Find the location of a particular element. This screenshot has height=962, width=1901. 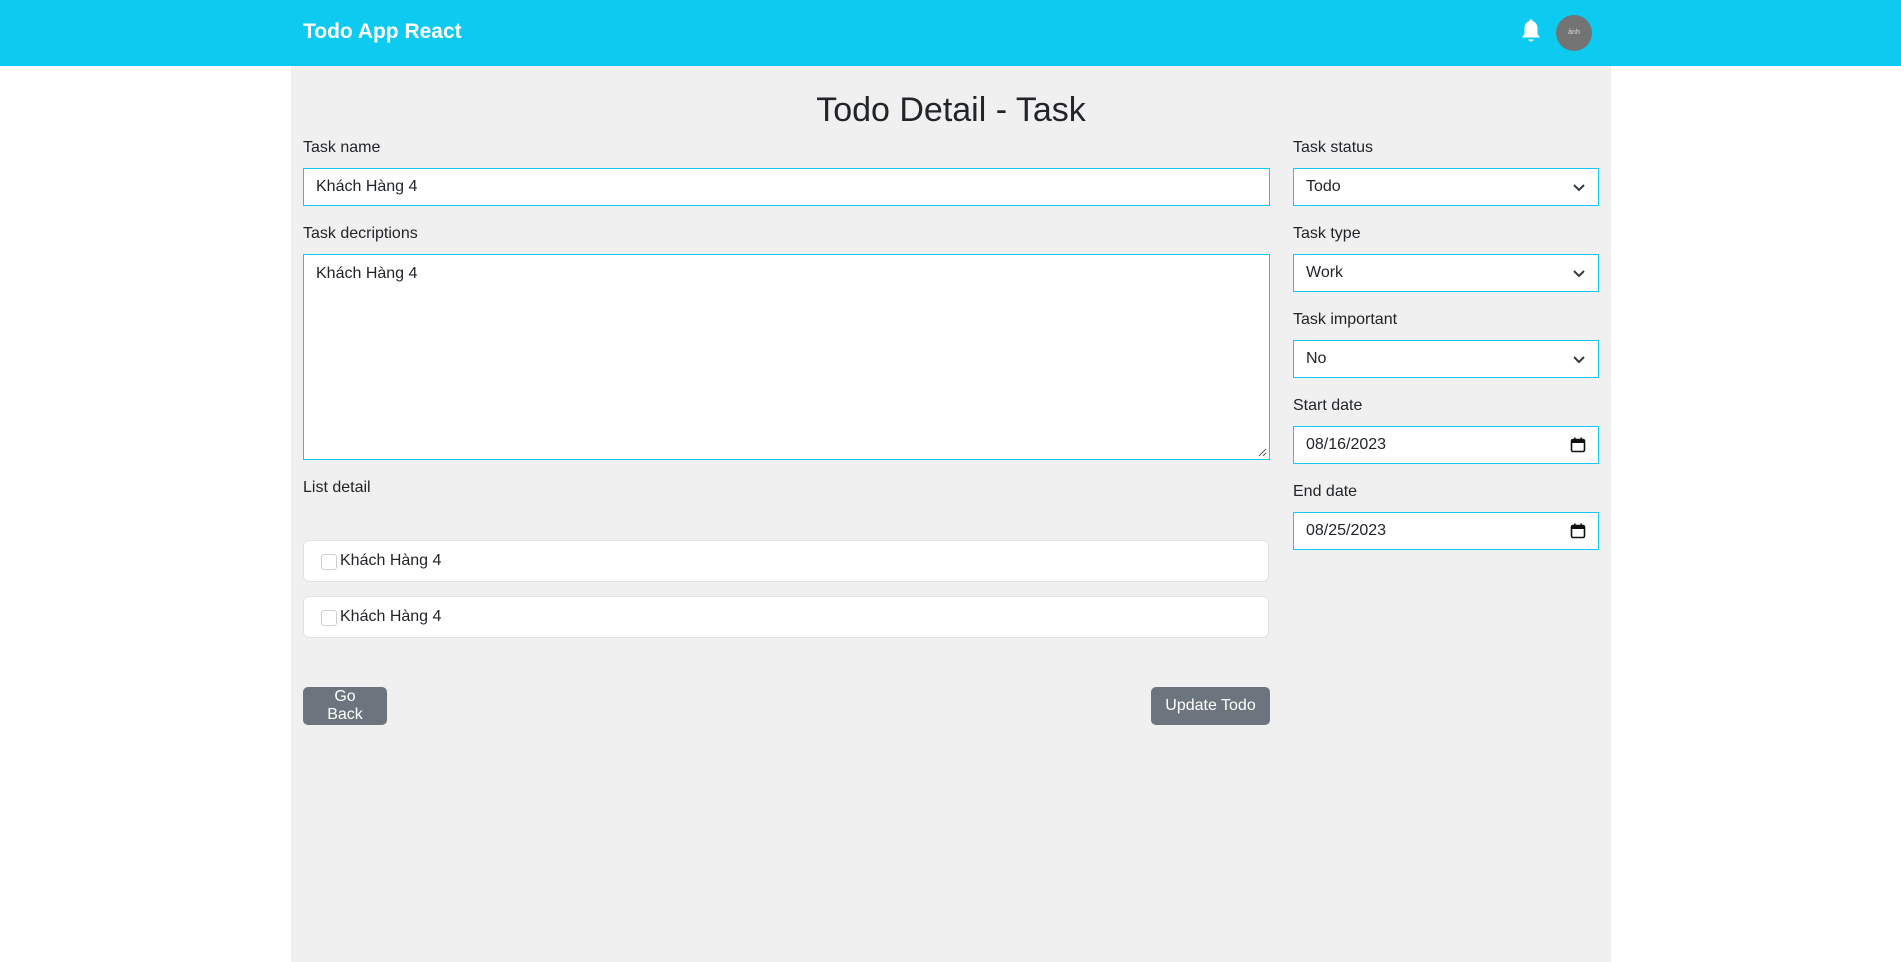

description-textarea: Khách Hàng 4 is located at coordinates (786, 357).